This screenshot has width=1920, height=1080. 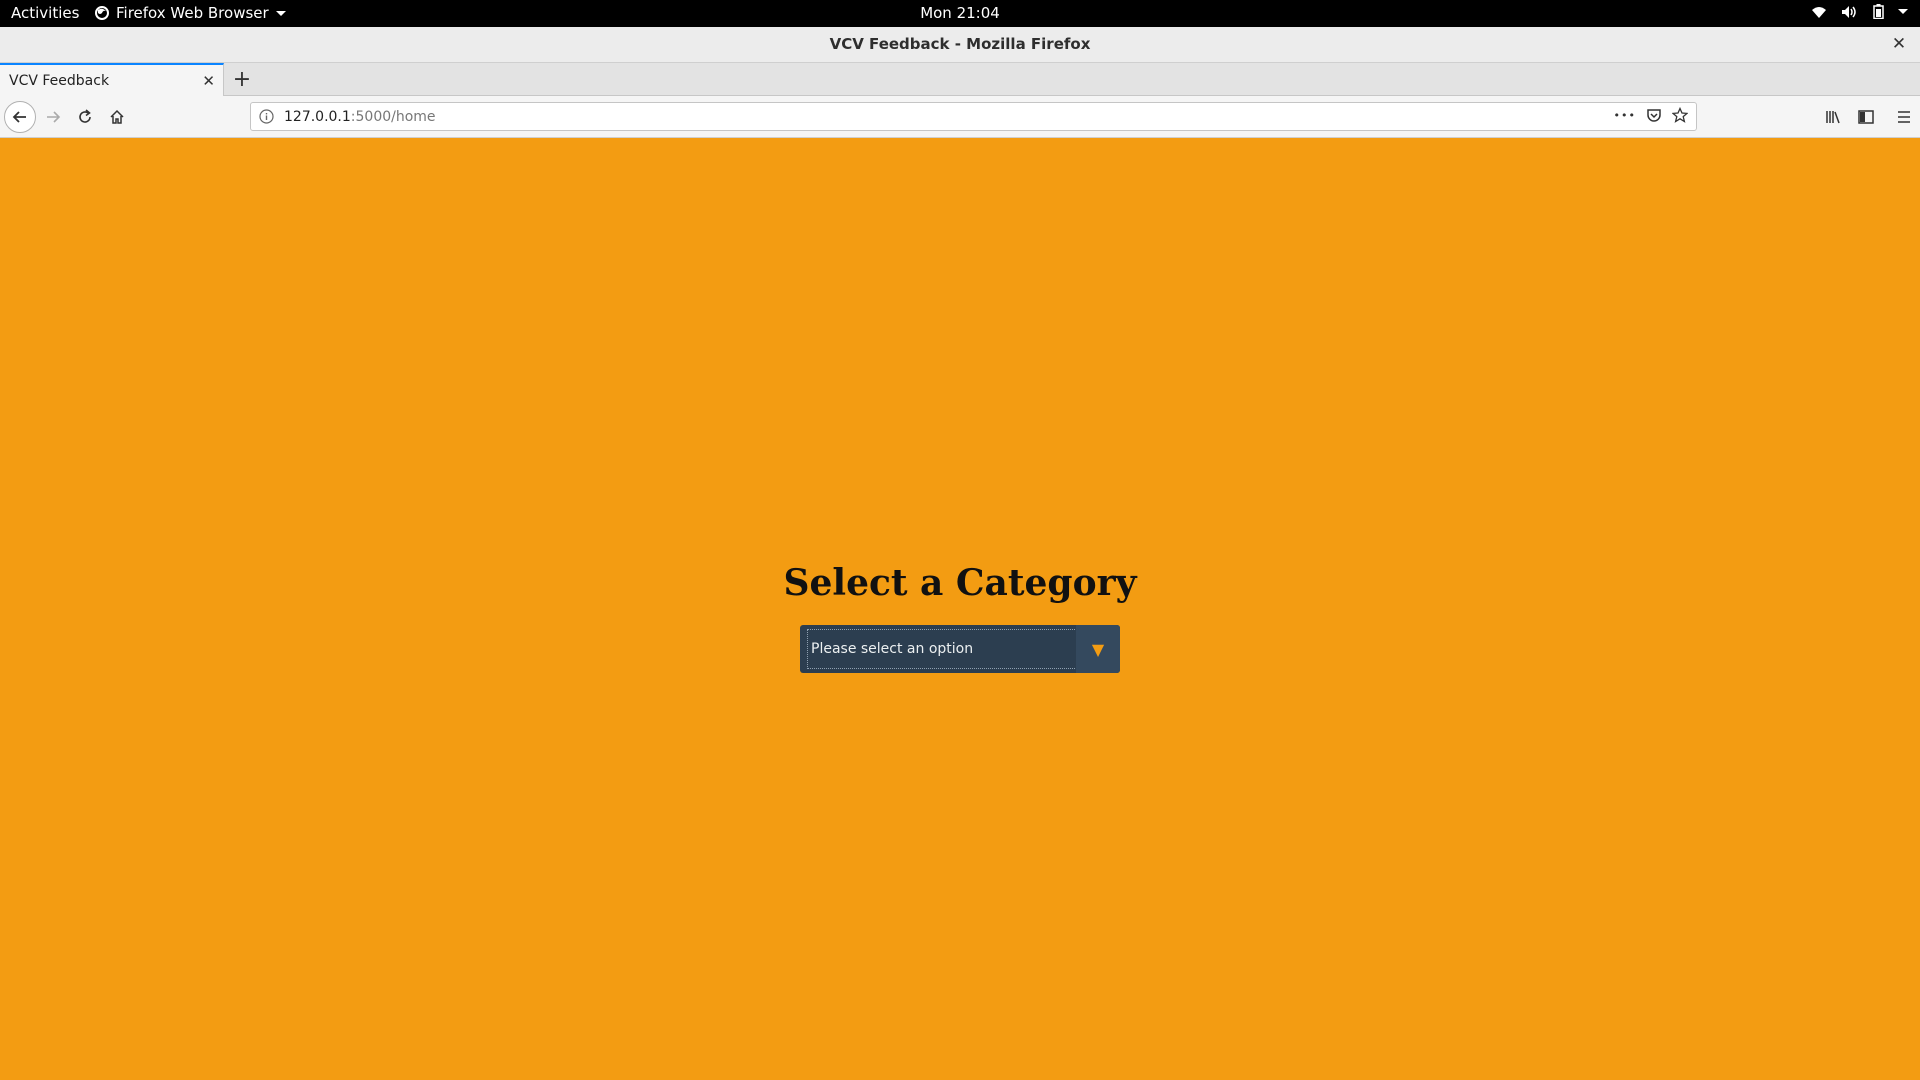 I want to click on tab-strip: VCV Feedback ✕ +, so click(x=960, y=79).